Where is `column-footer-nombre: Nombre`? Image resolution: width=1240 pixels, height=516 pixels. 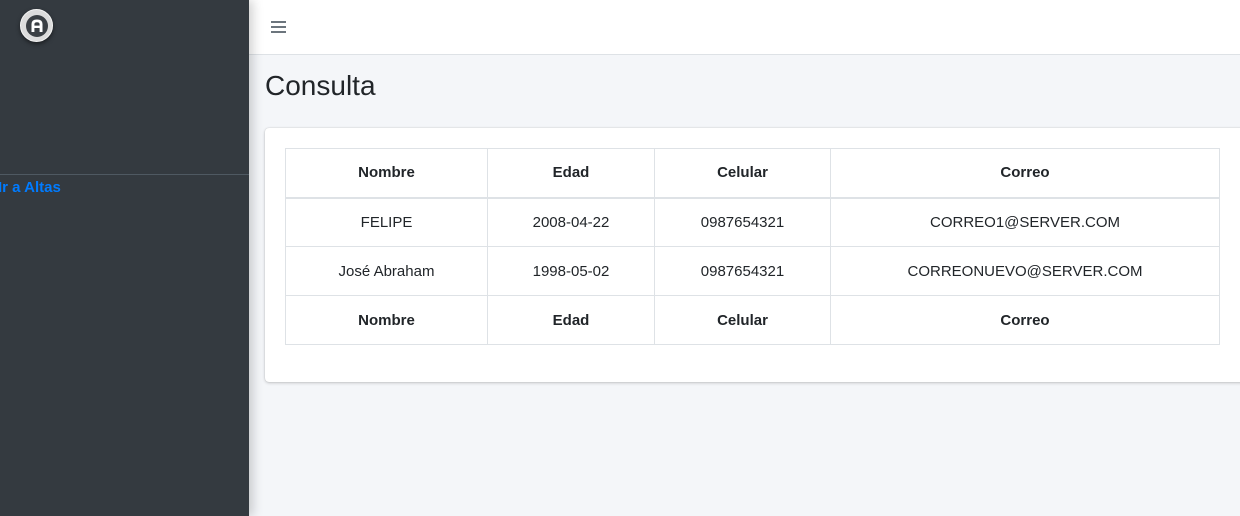 column-footer-nombre: Nombre is located at coordinates (386, 320).